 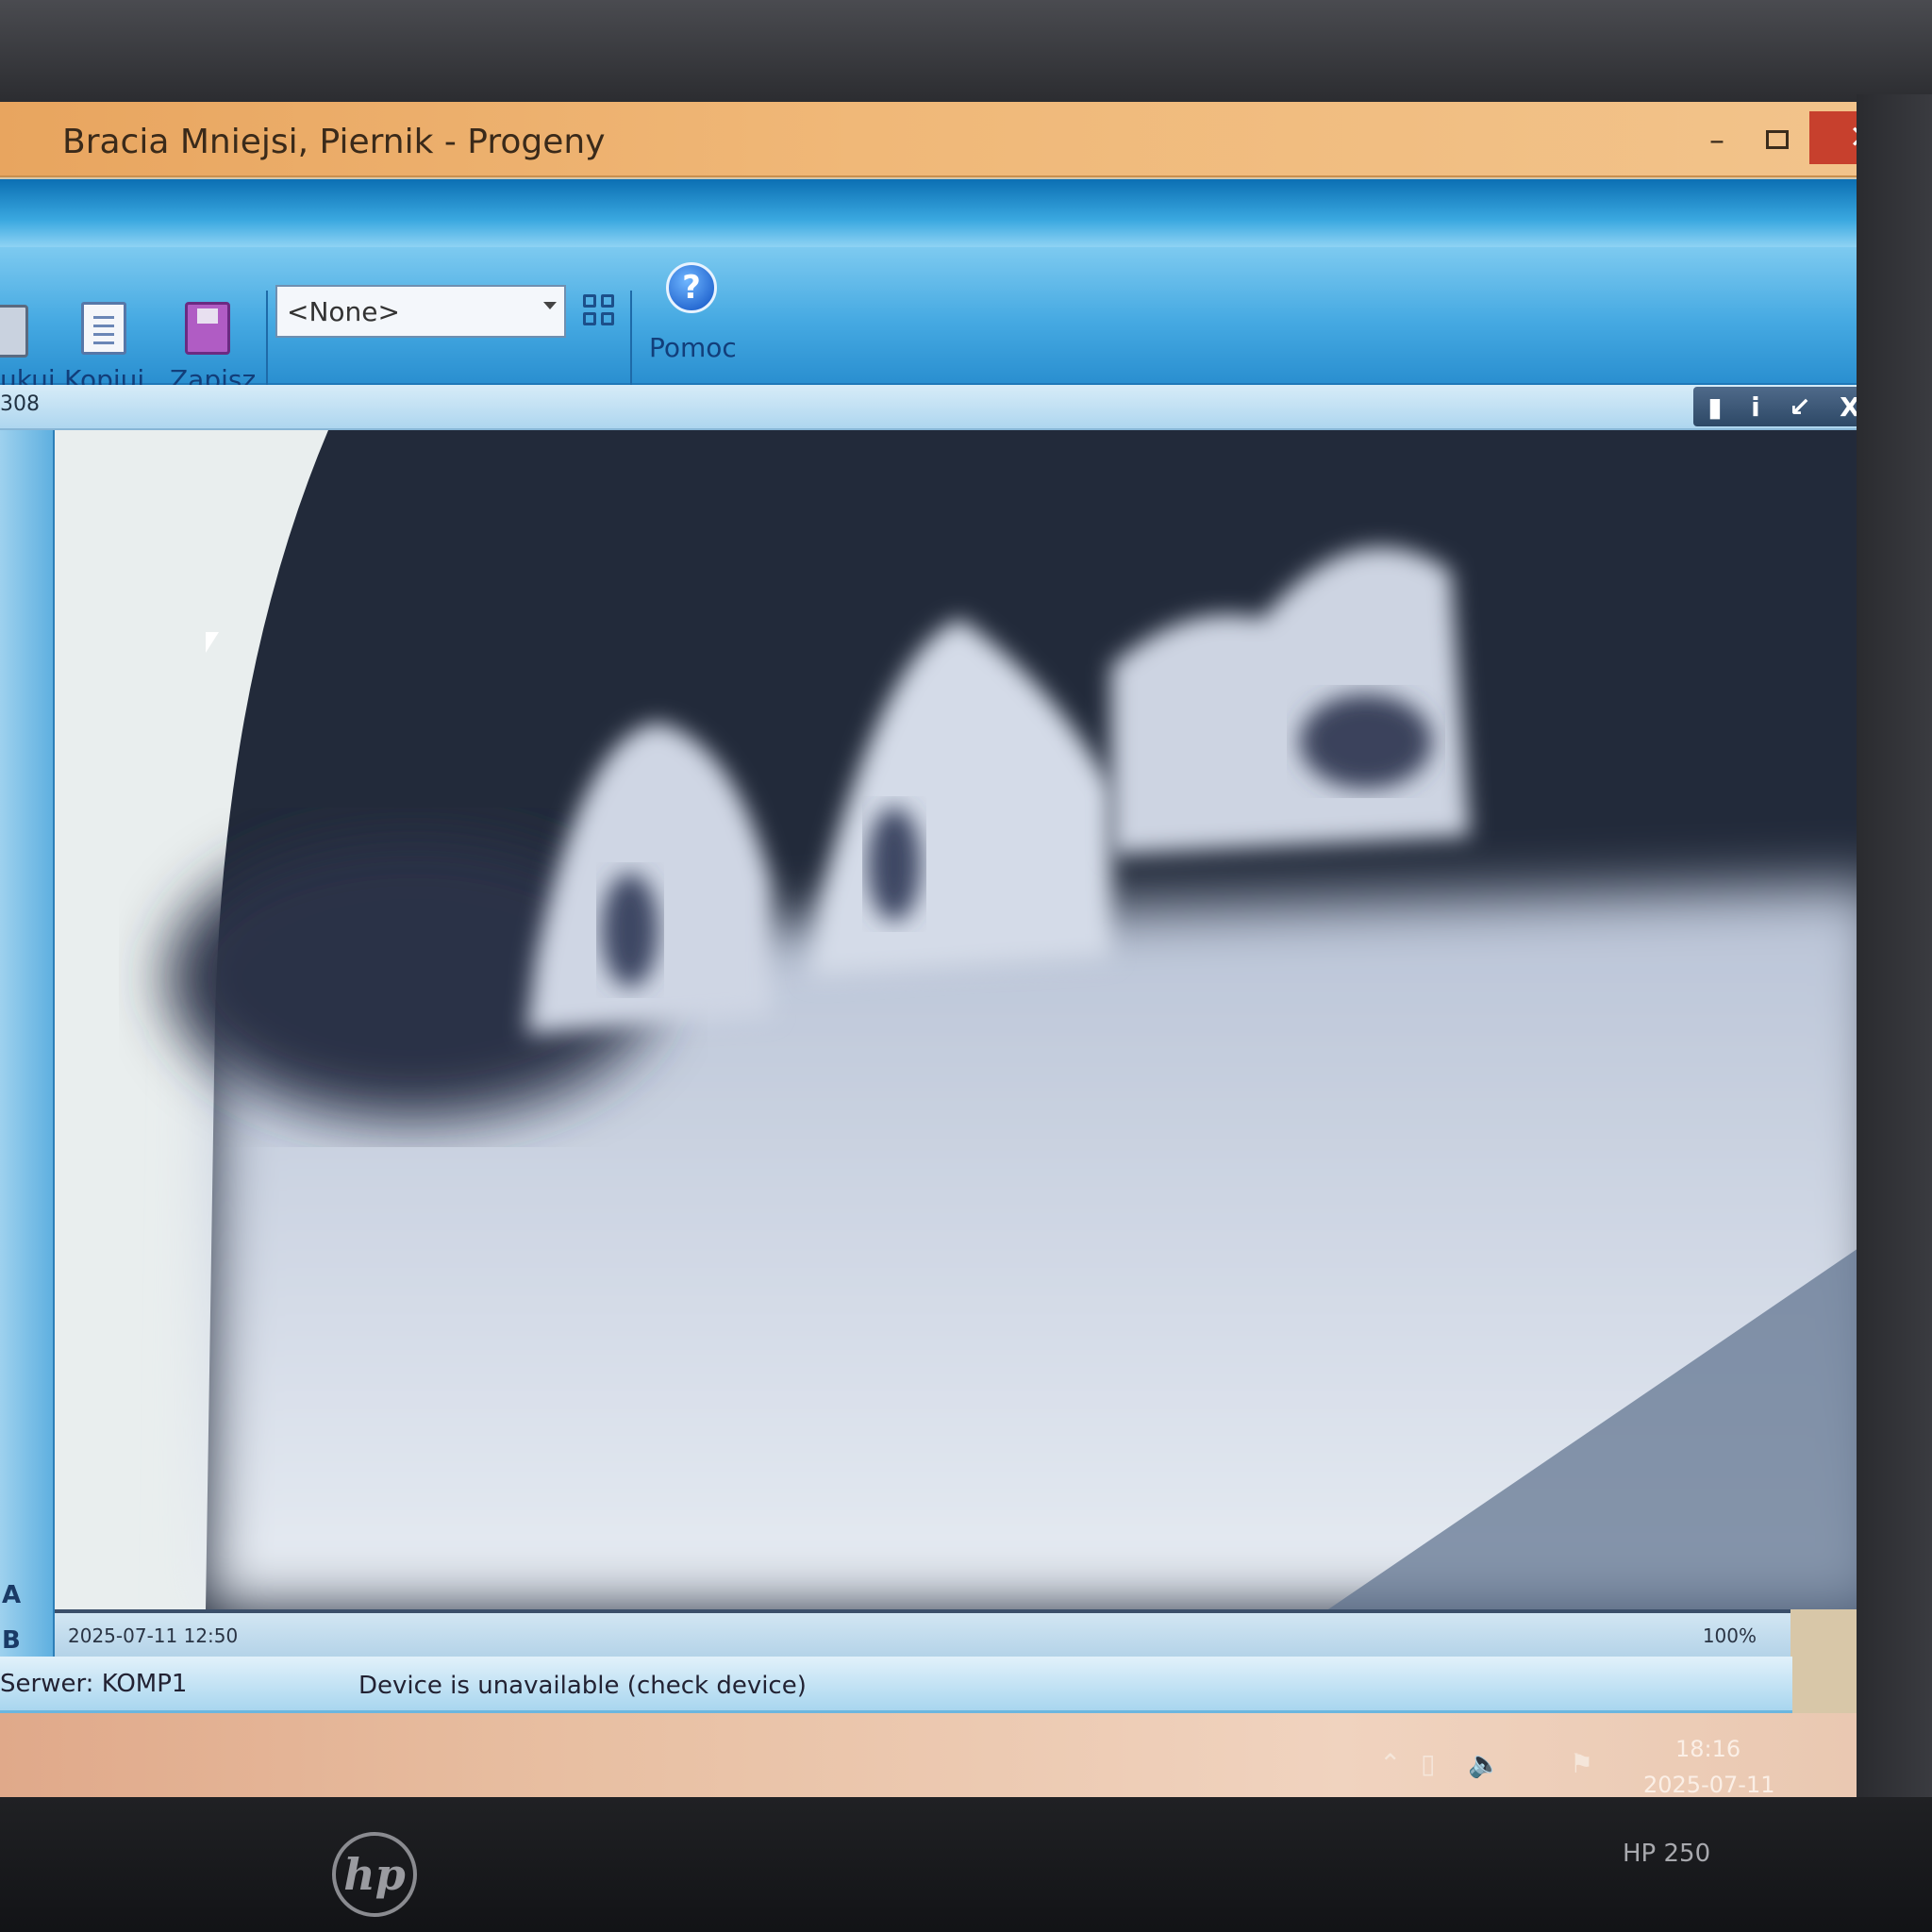 I want to click on header-band, so click(x=958, y=213).